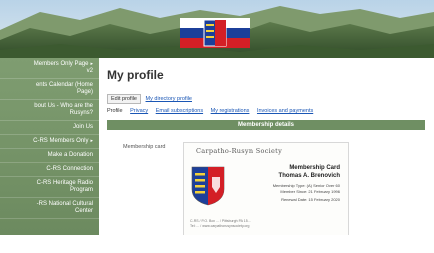  What do you see at coordinates (309, 176) in the screenshot?
I see `card-member-name: Thomas A. Brenovich` at bounding box center [309, 176].